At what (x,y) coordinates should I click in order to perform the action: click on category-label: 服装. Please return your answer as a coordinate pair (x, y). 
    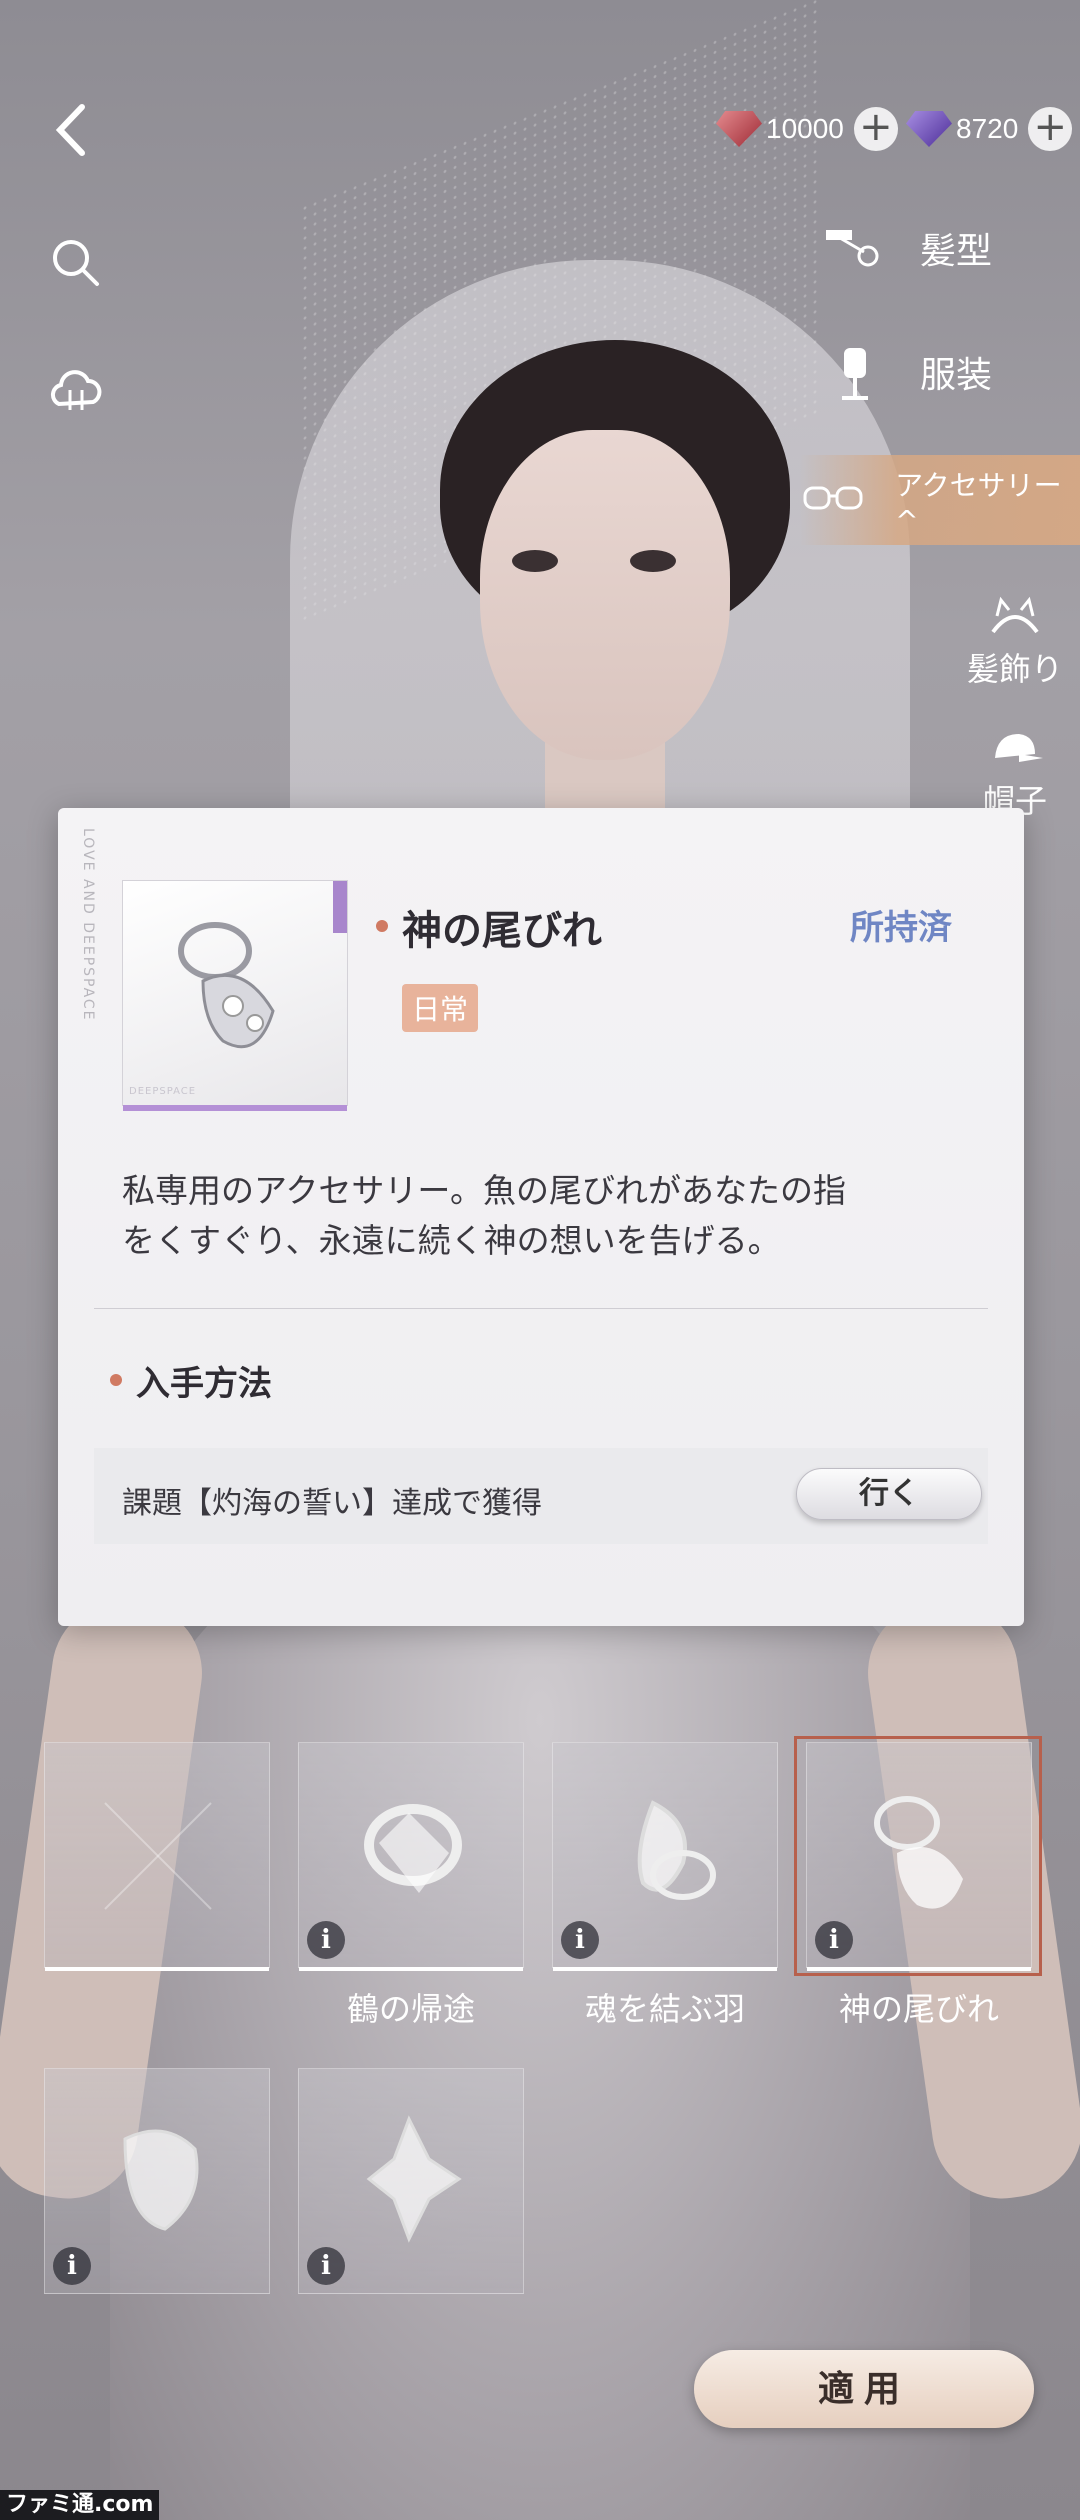
    Looking at the image, I should click on (956, 375).